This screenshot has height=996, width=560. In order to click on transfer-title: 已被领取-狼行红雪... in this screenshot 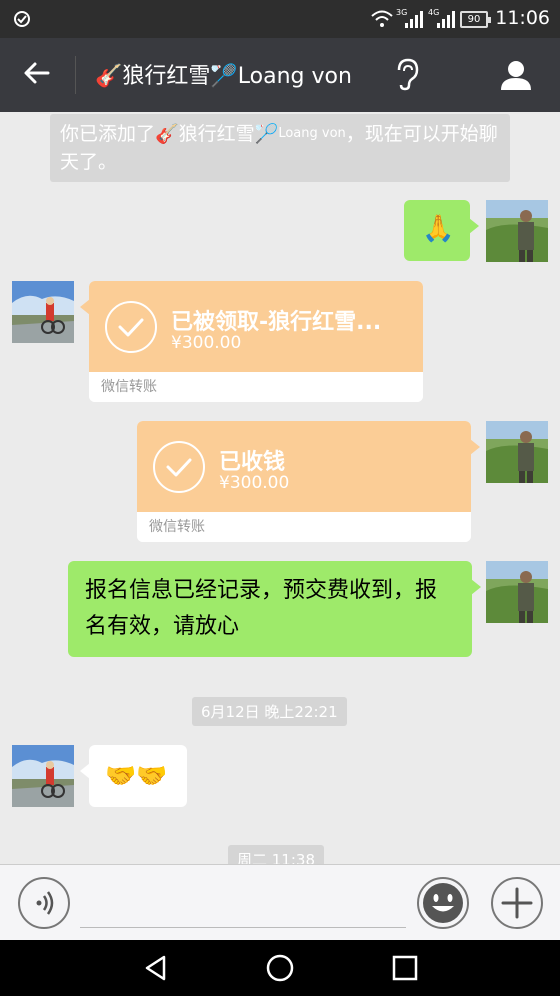, I will do `click(276, 322)`.